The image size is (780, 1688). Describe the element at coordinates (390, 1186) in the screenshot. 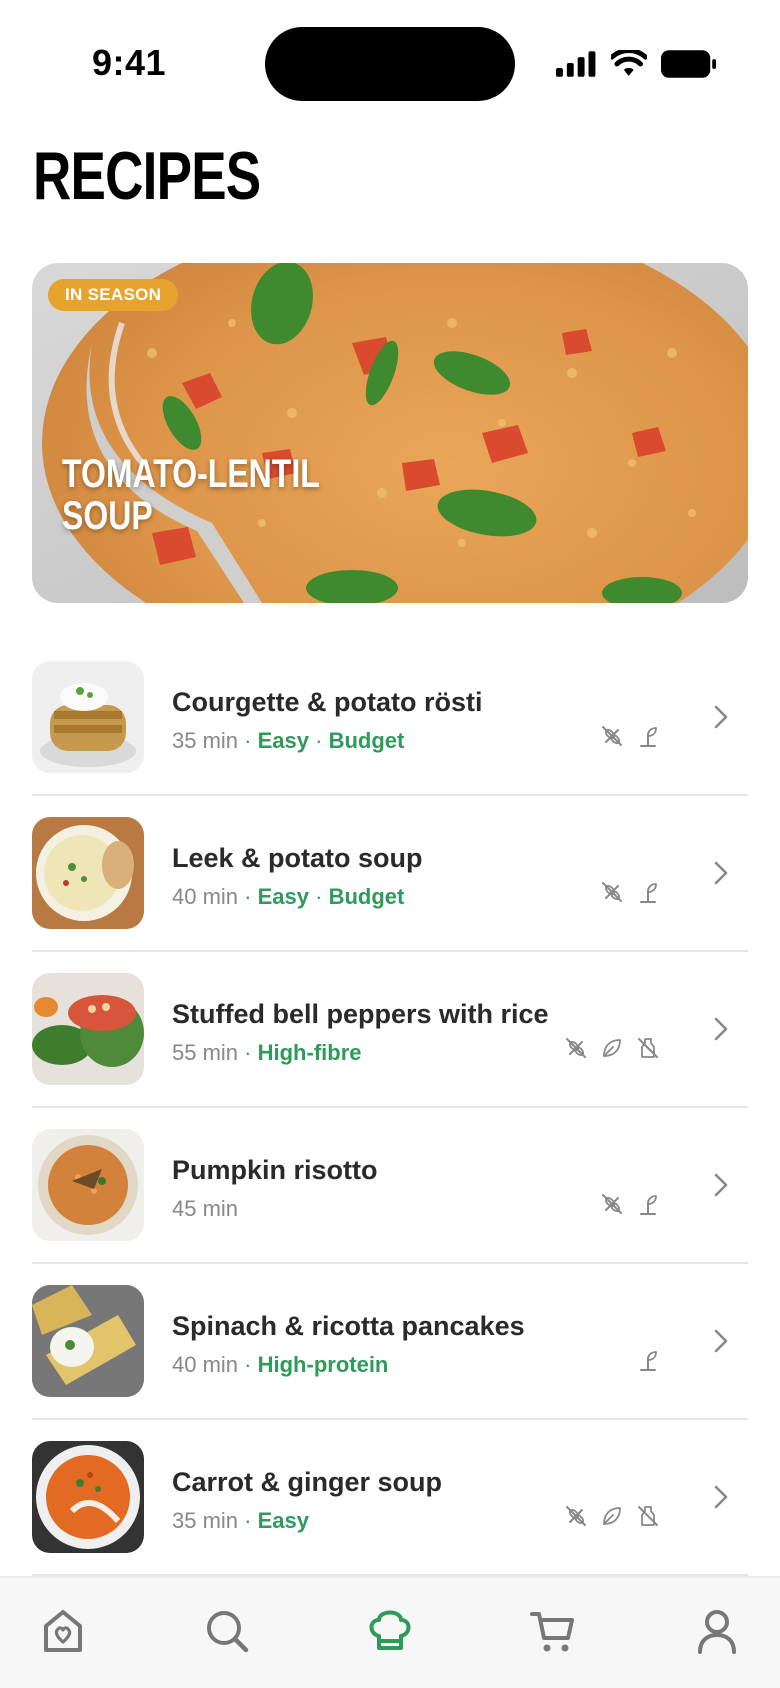

I see `recipe-row: Pumpkin risotto 45 min` at that location.